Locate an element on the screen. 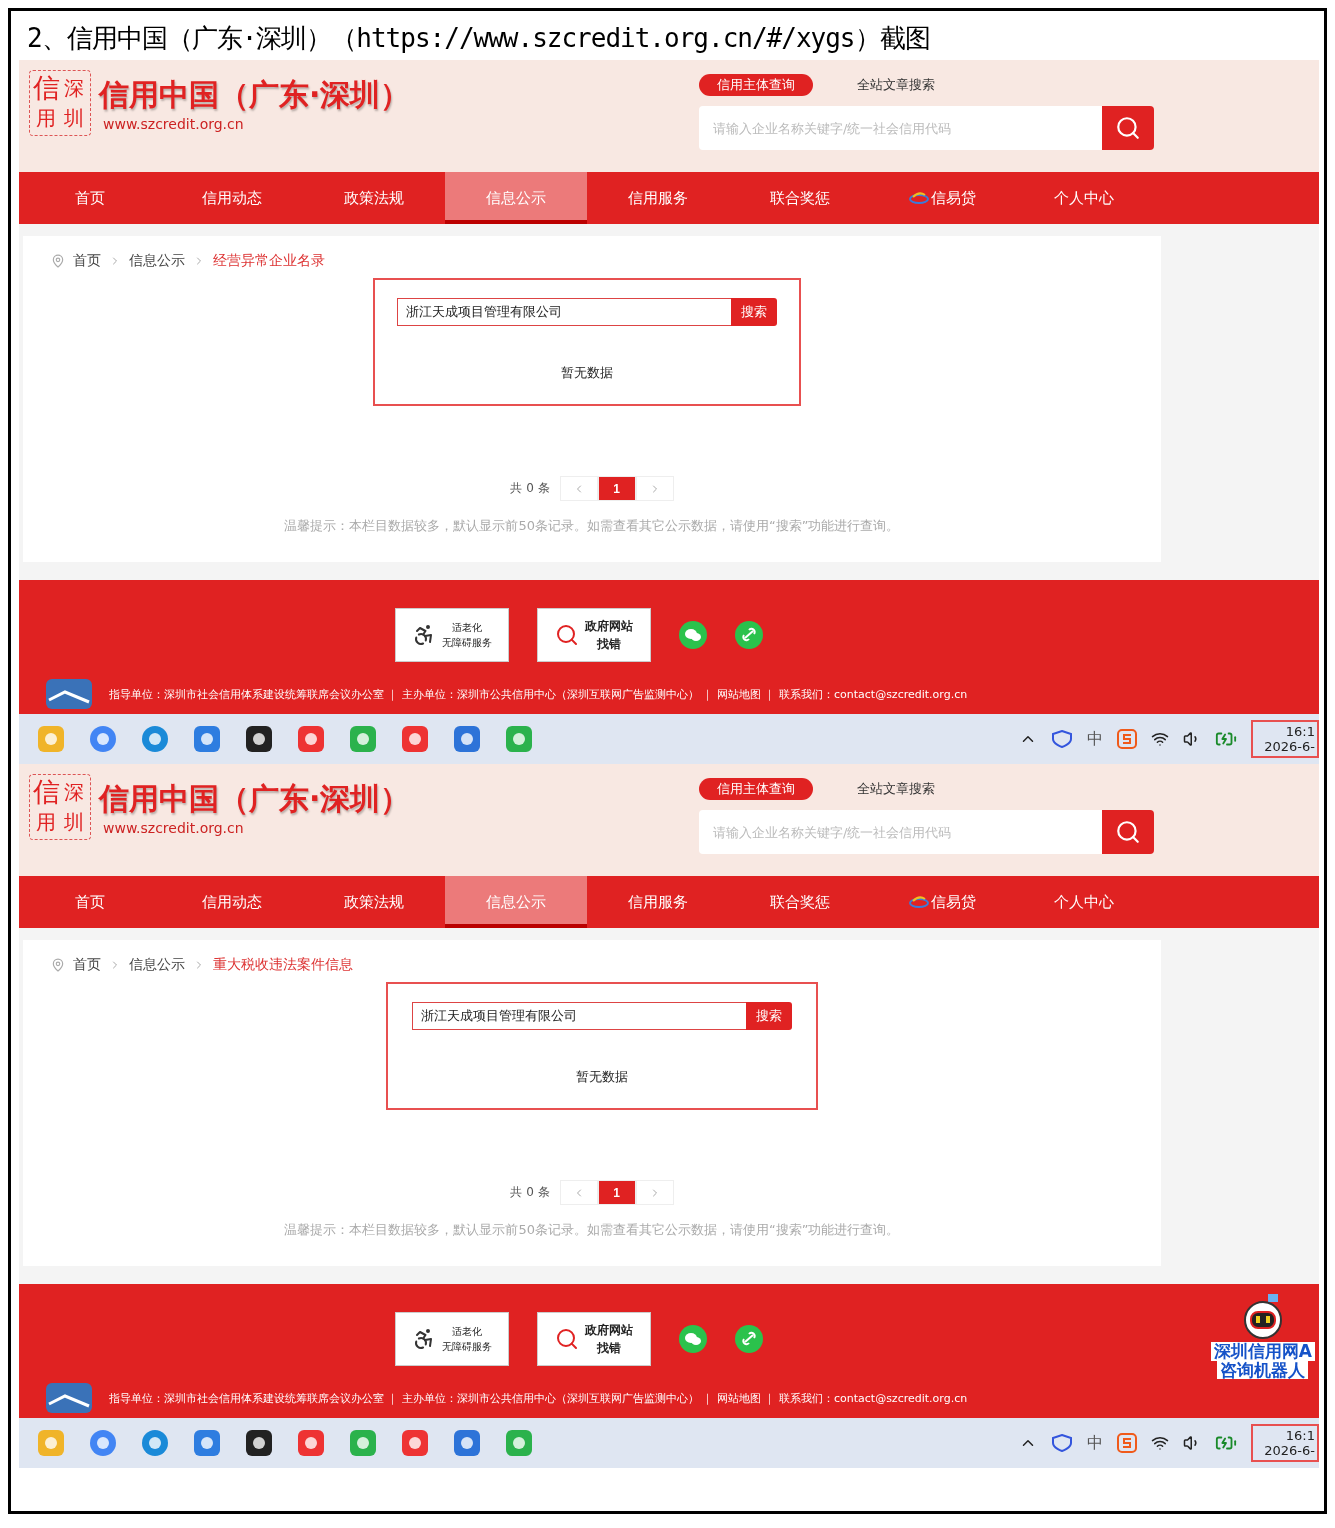 This screenshot has width=1335, height=1528. breadcrumb-link: 经营异常企业名录 is located at coordinates (269, 261).